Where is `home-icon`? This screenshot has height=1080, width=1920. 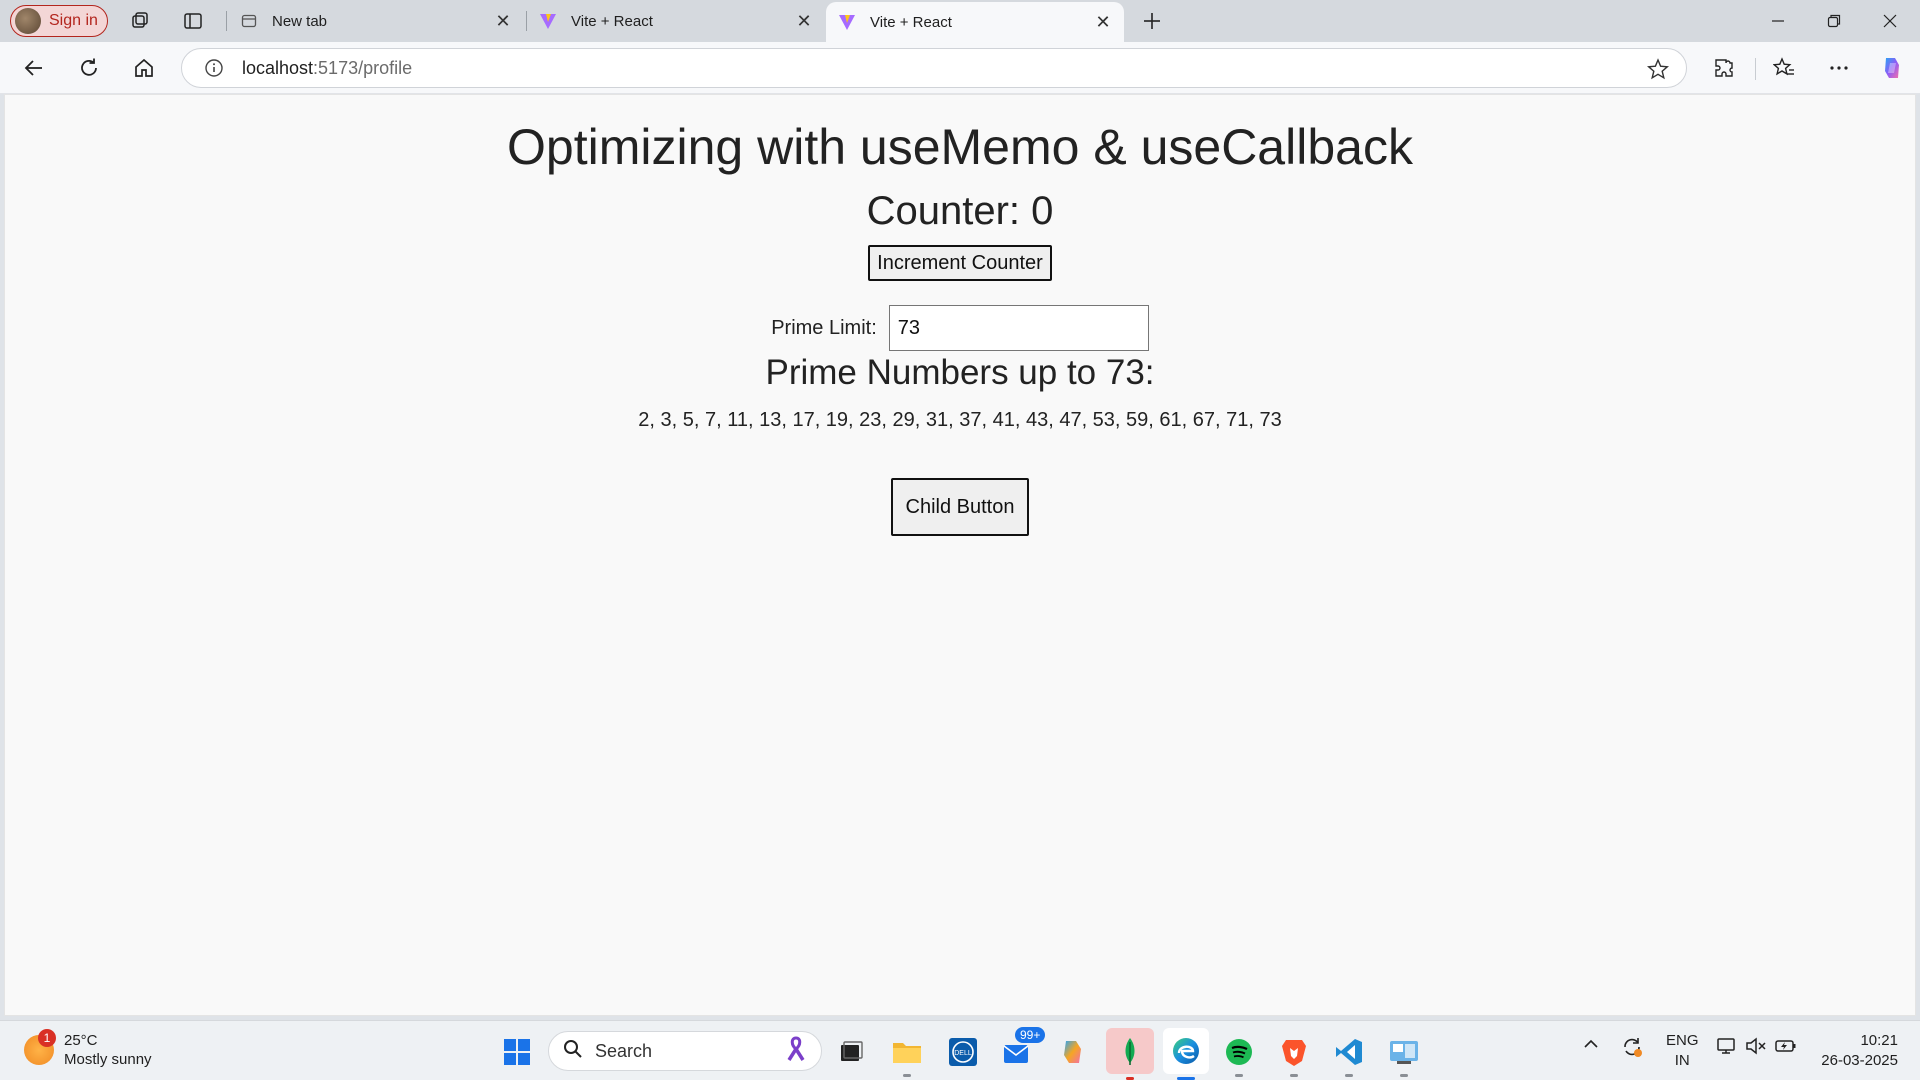
home-icon is located at coordinates (144, 68).